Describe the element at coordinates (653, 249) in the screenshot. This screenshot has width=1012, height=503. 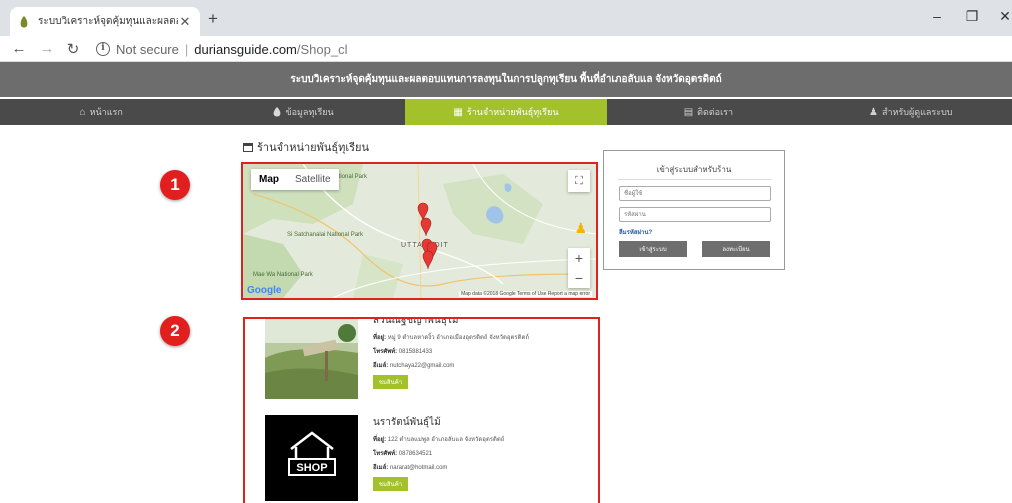
I see `login-button: เข้าสู่ระบบ` at that location.